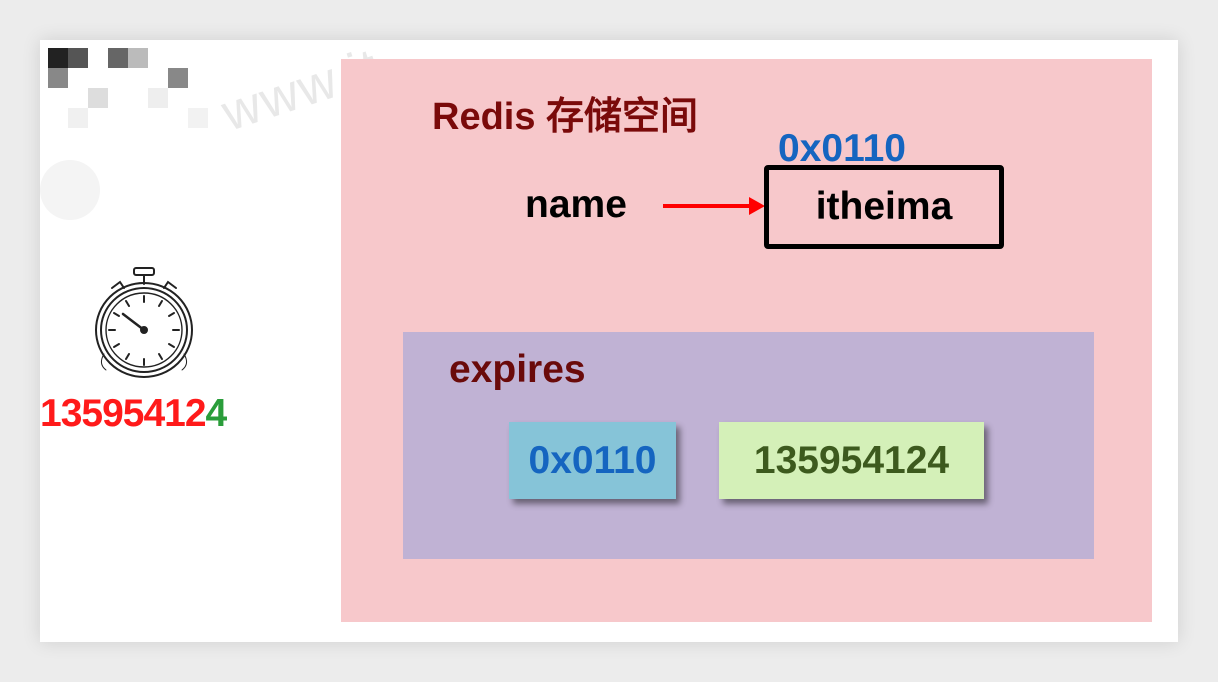 Image resolution: width=1218 pixels, height=682 pixels. I want to click on value-text: itheima, so click(884, 206).